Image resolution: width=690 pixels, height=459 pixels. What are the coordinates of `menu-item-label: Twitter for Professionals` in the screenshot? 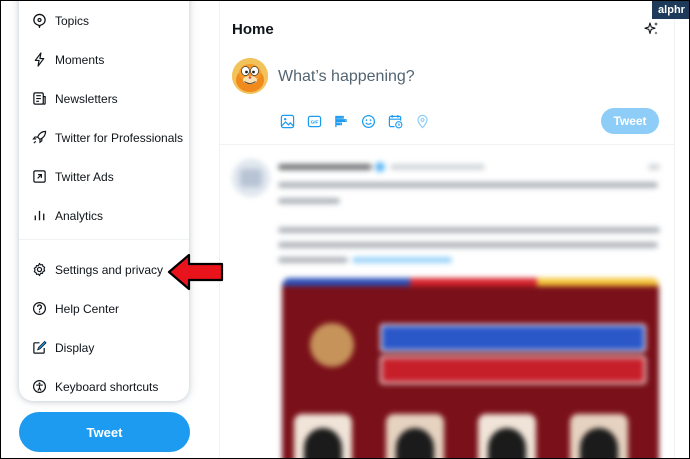 It's located at (119, 137).